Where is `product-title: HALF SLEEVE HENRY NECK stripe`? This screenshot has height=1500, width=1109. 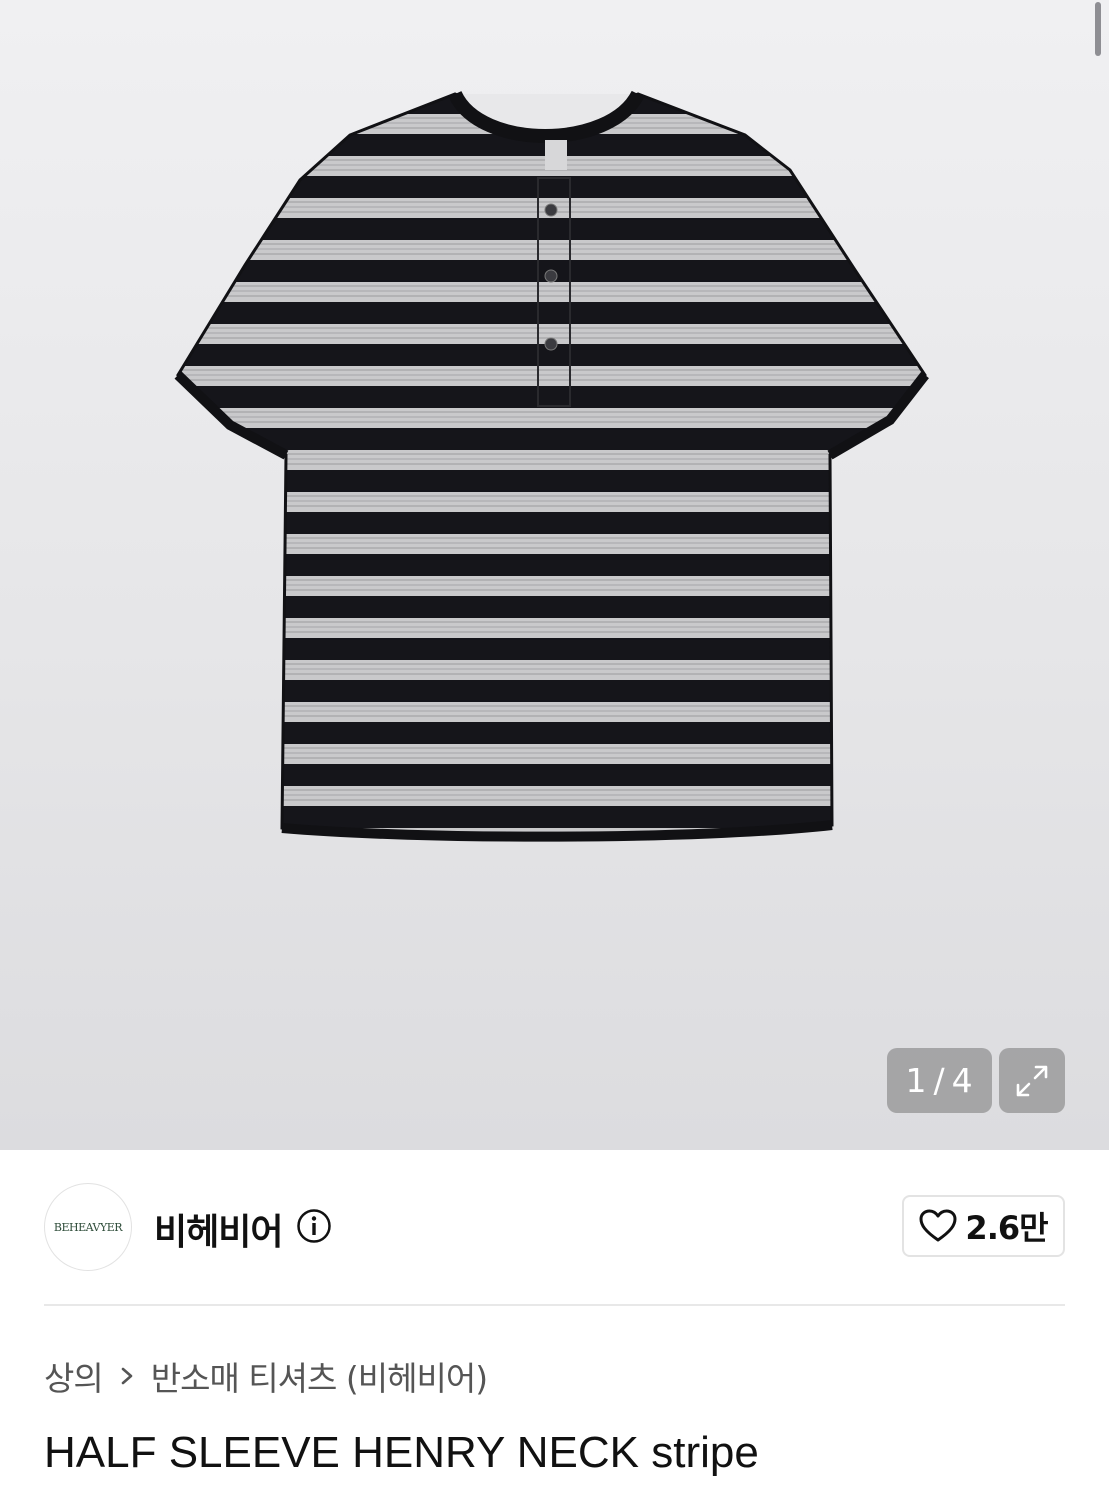
product-title: HALF SLEEVE HENRY NECK stripe is located at coordinates (401, 1452).